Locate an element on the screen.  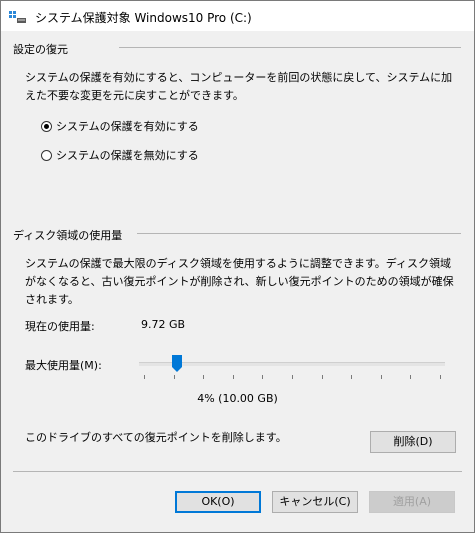
radio-disable-protection: システムの保護を無効にする is located at coordinates (120, 155).